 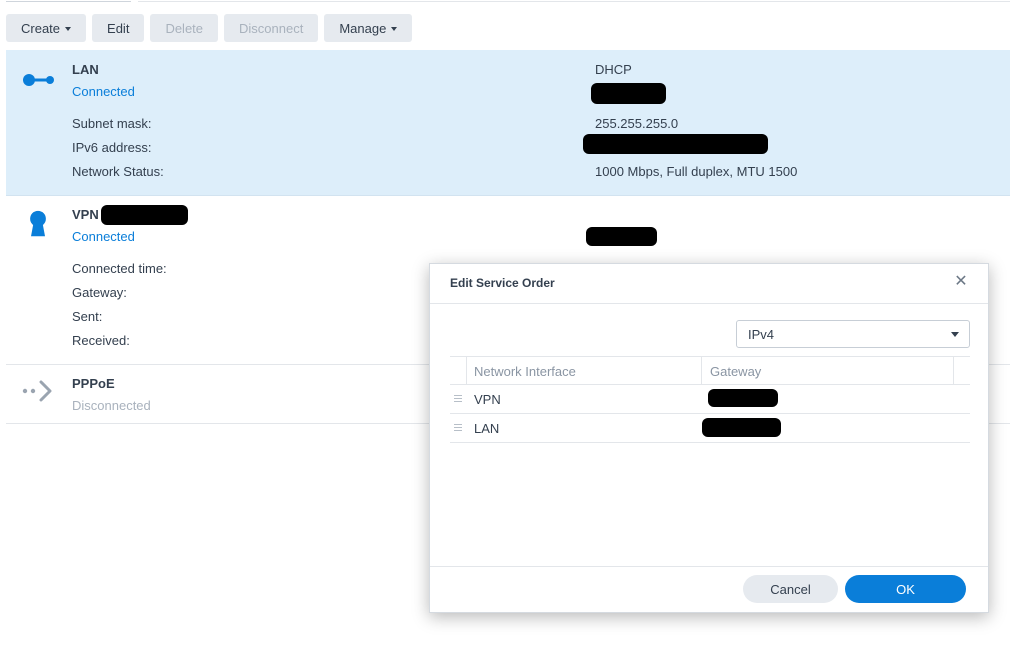 I want to click on manage-button: Manage, so click(x=368, y=28).